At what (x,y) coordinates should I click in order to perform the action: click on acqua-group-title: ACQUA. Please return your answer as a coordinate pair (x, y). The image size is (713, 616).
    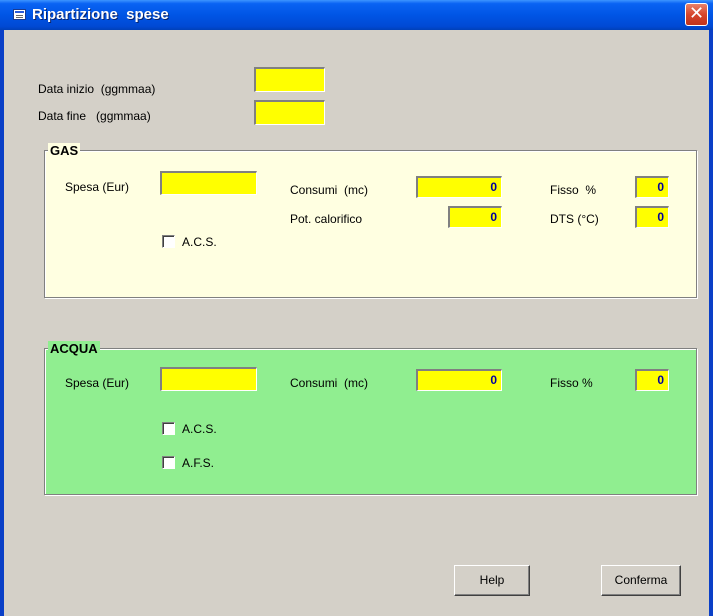
    Looking at the image, I should click on (74, 348).